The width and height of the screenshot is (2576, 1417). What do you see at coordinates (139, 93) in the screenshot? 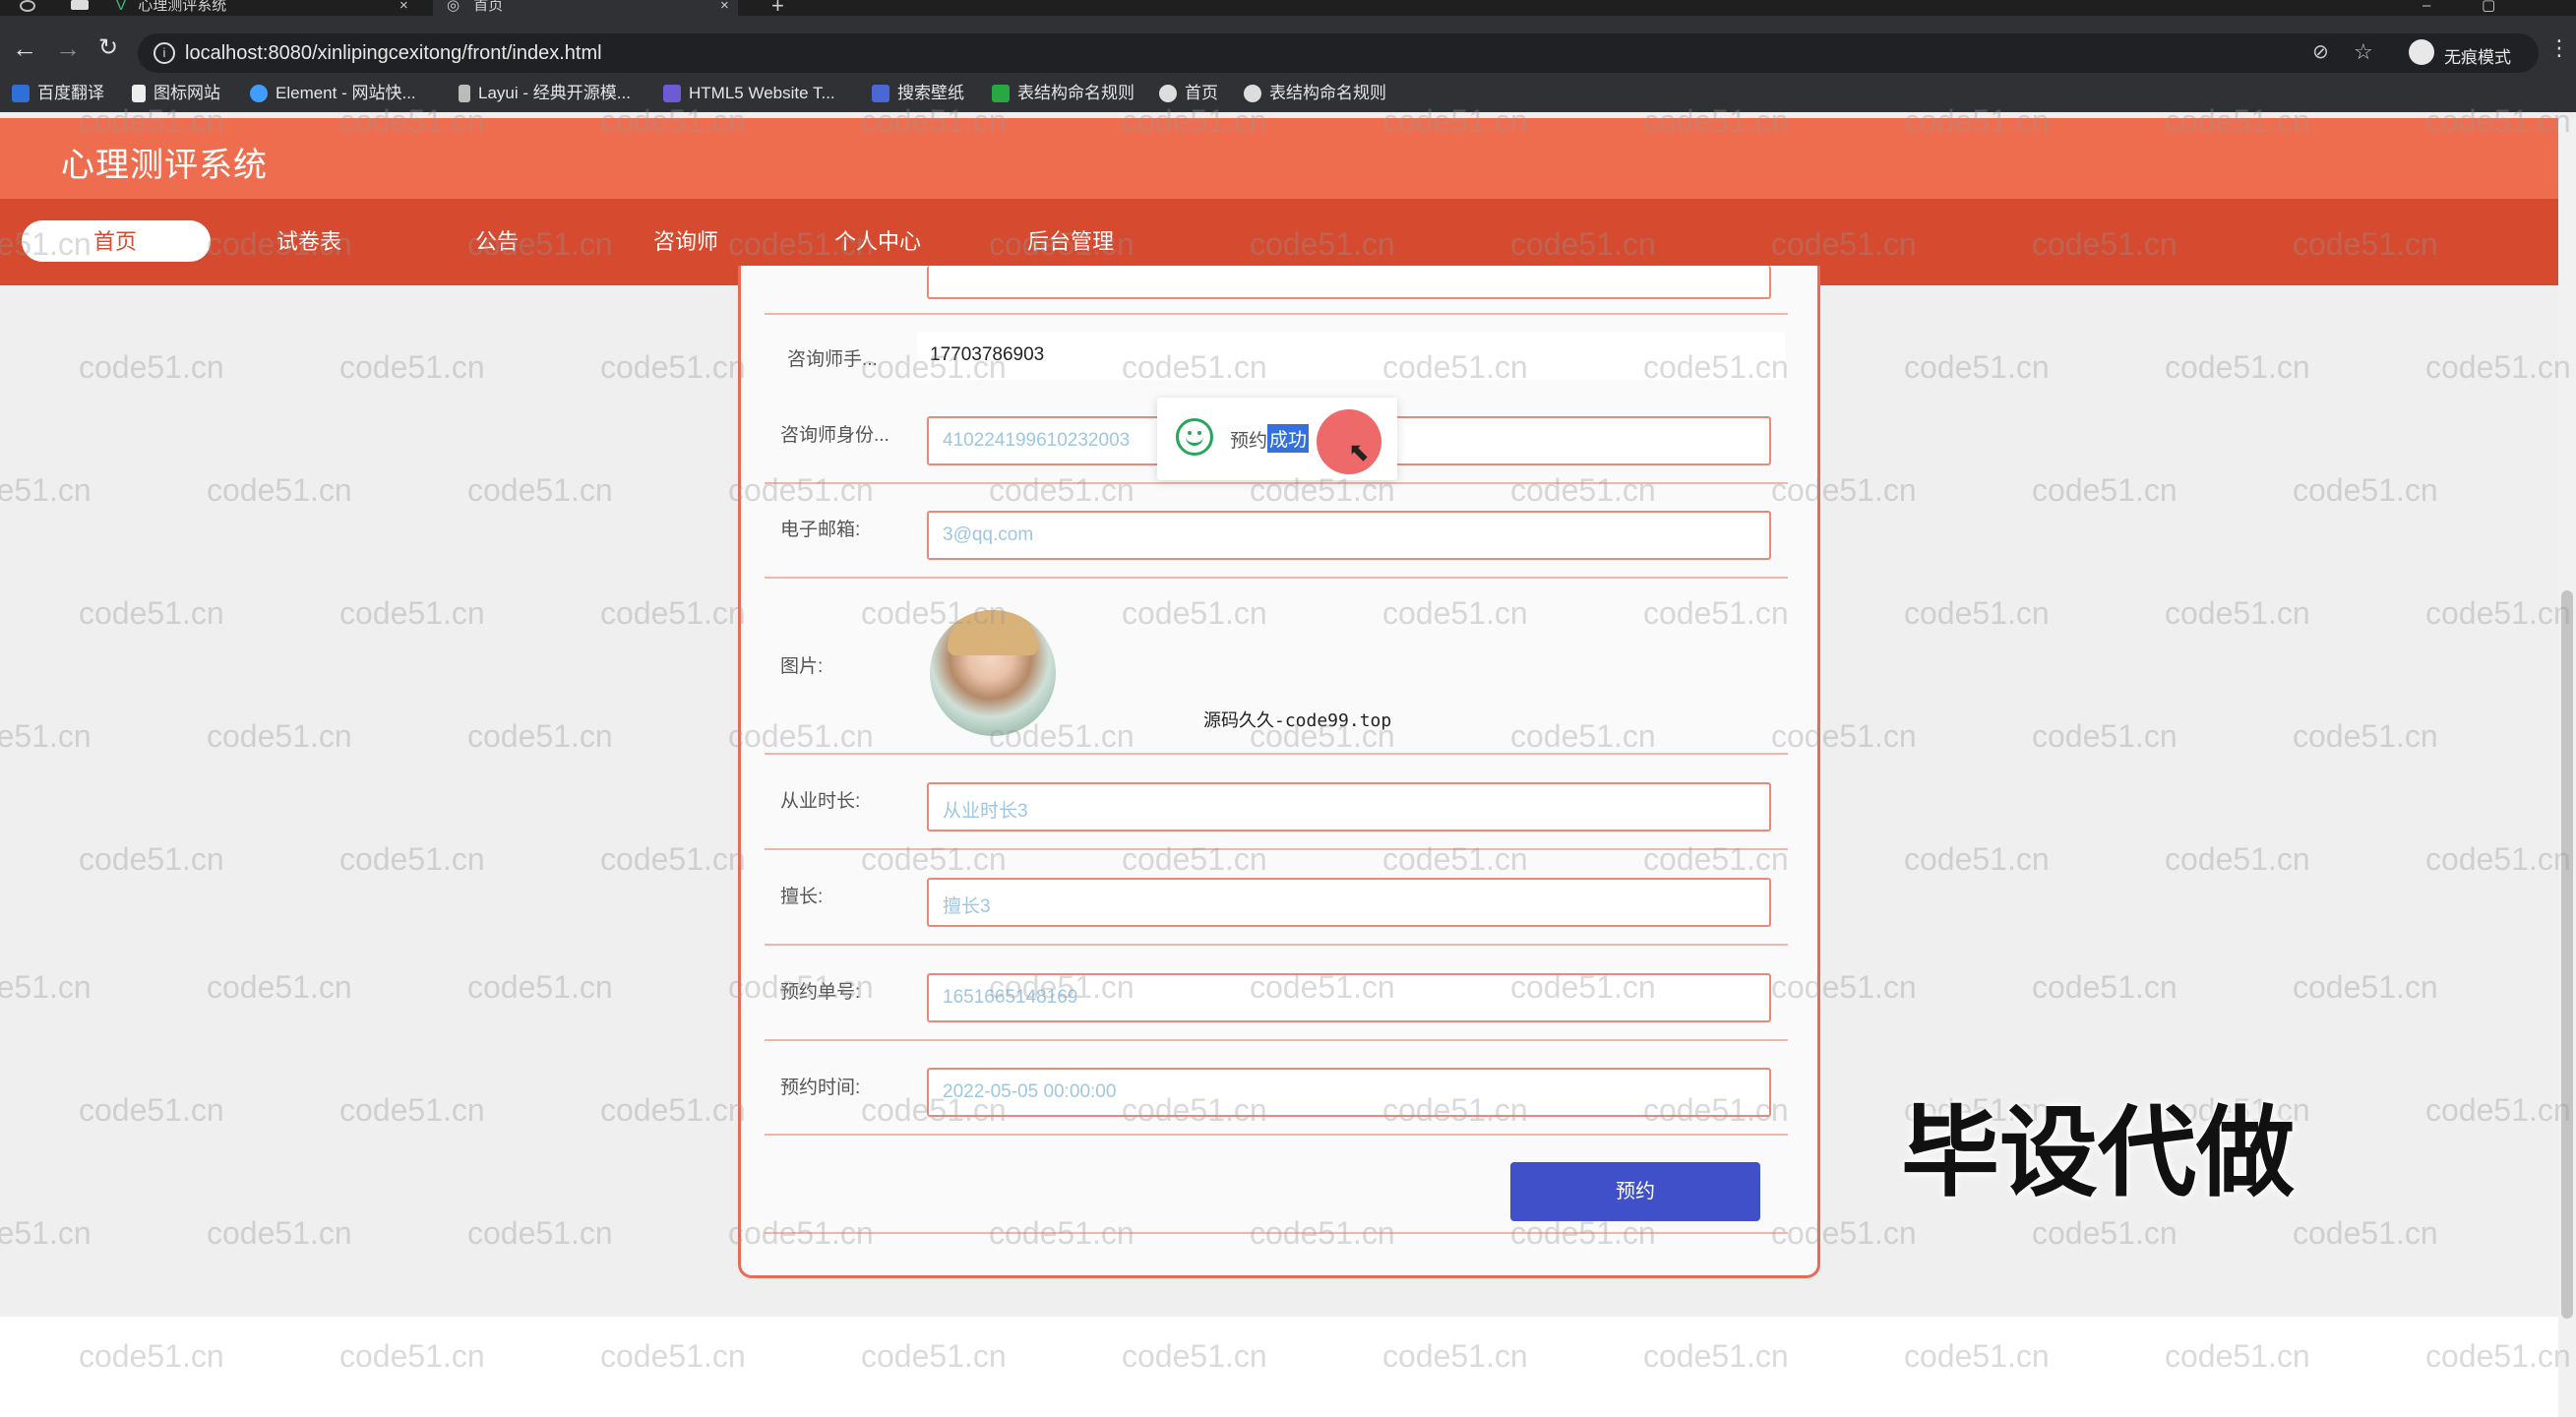
I see `flag-icon` at bounding box center [139, 93].